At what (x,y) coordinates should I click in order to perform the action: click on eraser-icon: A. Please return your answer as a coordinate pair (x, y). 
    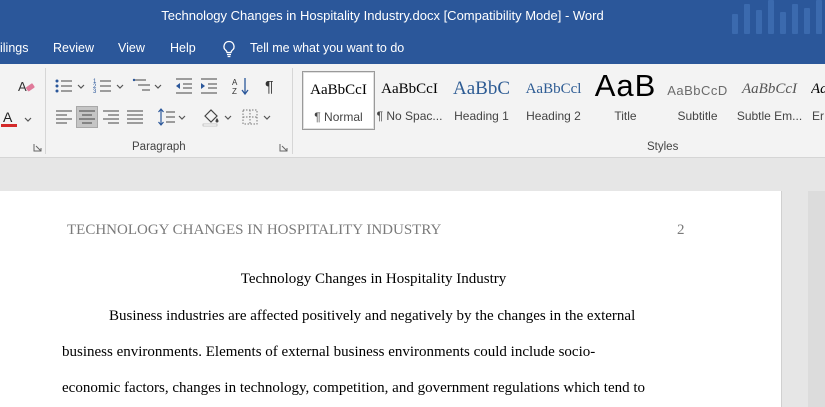
    Looking at the image, I should click on (26, 86).